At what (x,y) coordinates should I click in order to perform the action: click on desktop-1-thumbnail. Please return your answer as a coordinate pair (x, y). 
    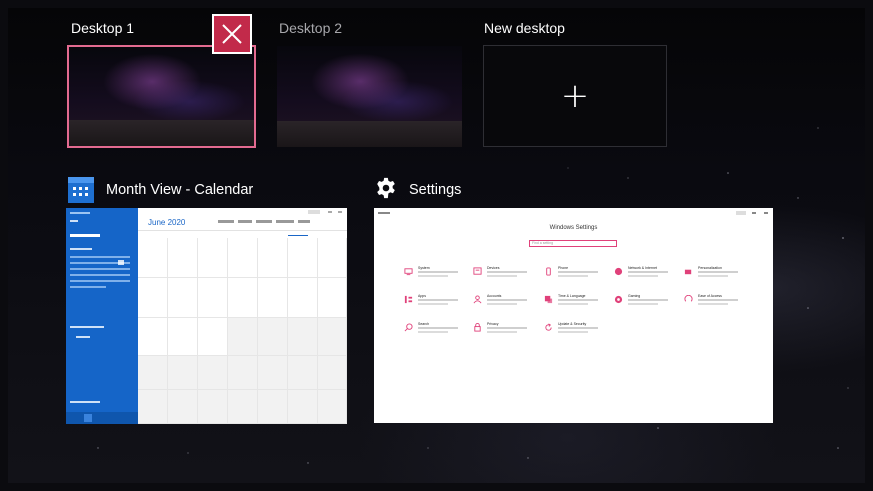
    Looking at the image, I should click on (161, 96).